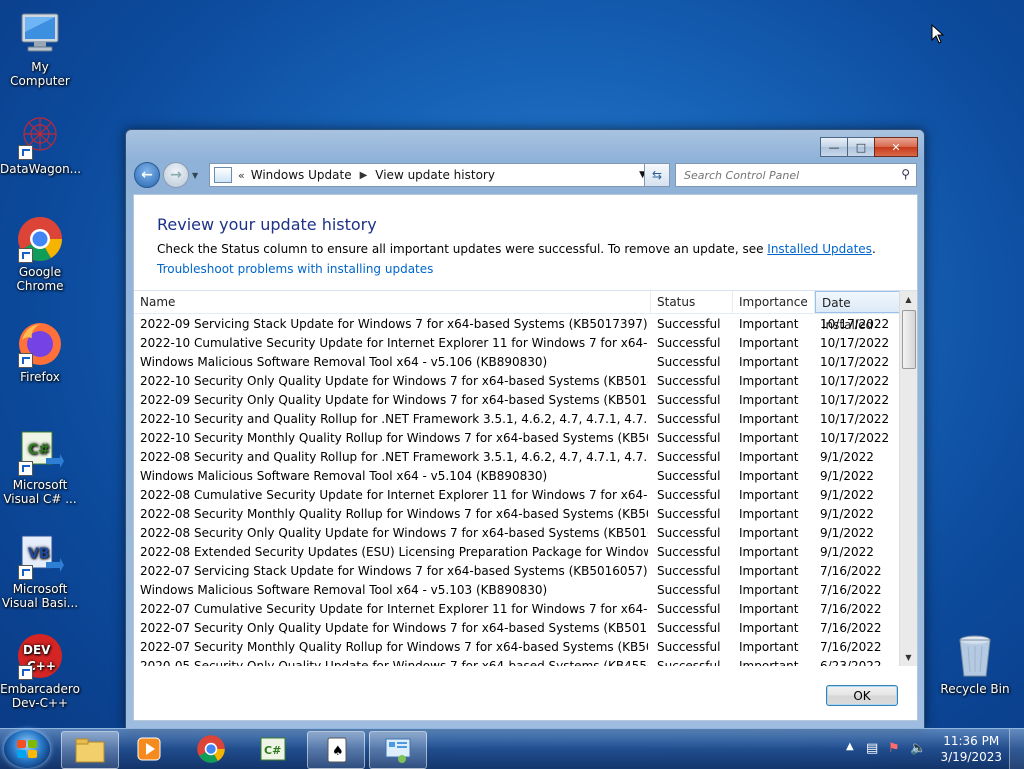  What do you see at coordinates (1016, 749) in the screenshot?
I see `show-desktop-button` at bounding box center [1016, 749].